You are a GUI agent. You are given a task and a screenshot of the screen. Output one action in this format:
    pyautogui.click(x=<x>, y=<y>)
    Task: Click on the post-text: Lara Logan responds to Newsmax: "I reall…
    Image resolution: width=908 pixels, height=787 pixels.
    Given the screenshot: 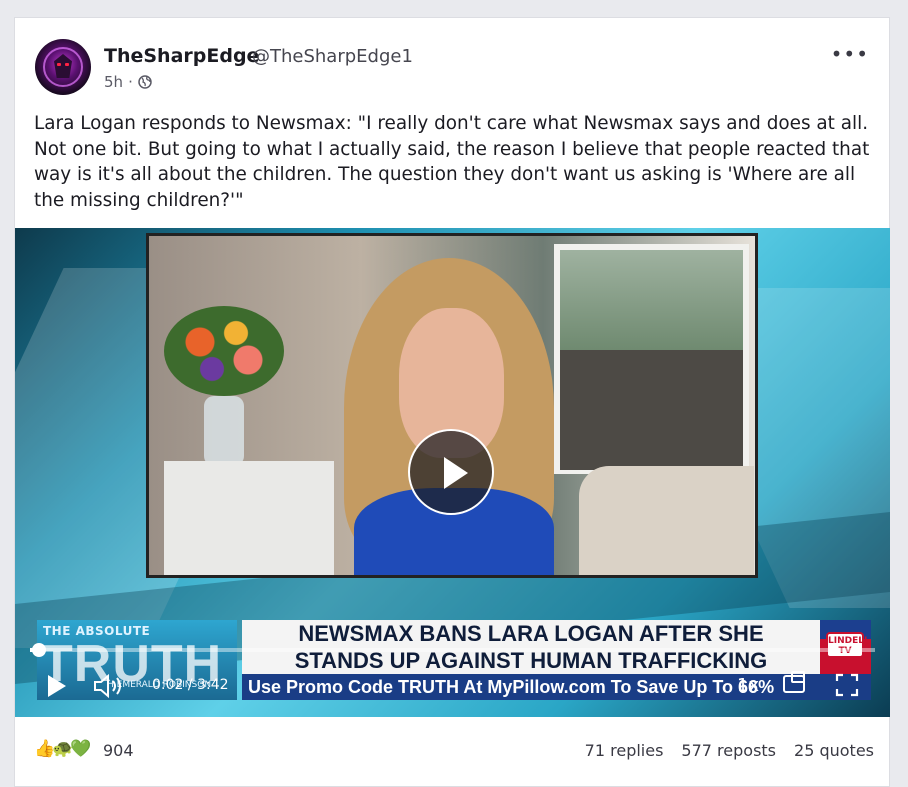 What is the action you would take?
    pyautogui.click(x=452, y=162)
    